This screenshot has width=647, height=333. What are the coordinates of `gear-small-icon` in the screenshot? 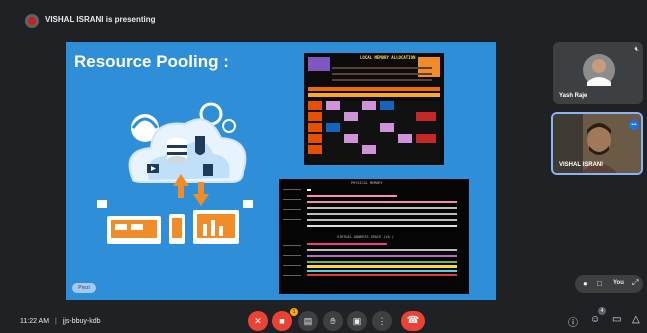 It's located at (229, 126).